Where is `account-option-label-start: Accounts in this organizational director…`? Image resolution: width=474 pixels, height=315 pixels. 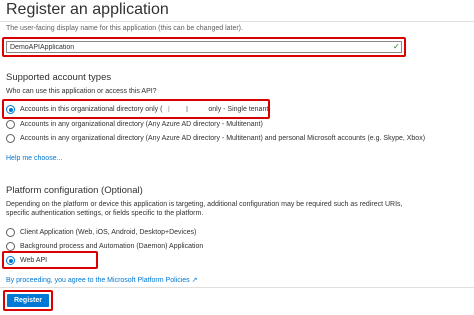
account-option-label-start: Accounts in this organizational director… is located at coordinates (91, 109).